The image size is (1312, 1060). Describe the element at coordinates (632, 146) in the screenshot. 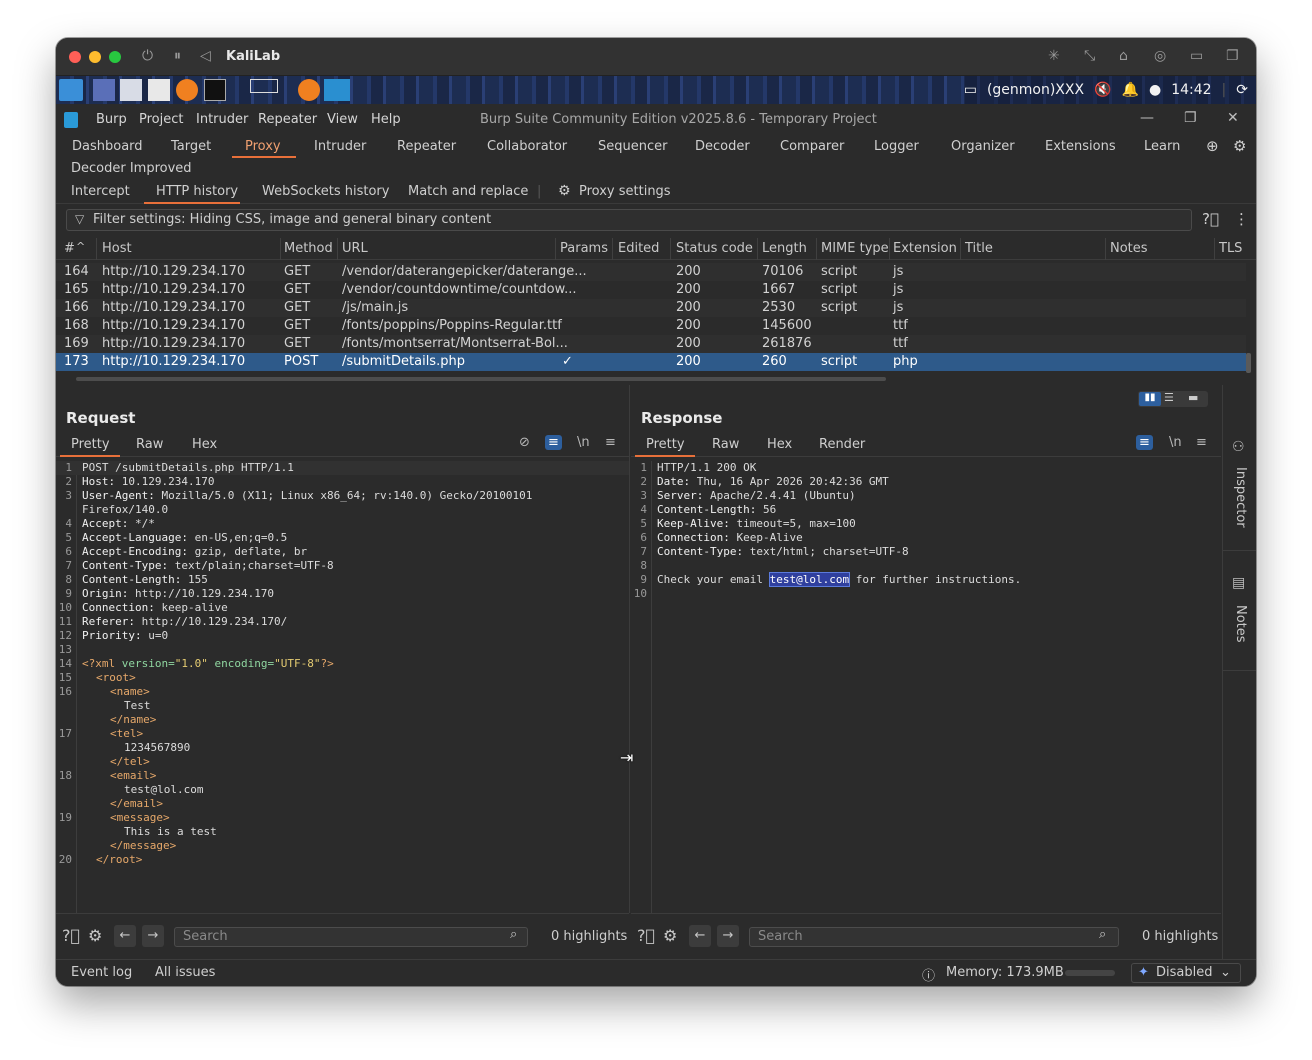

I see `tab-sequencer: Sequencer` at that location.